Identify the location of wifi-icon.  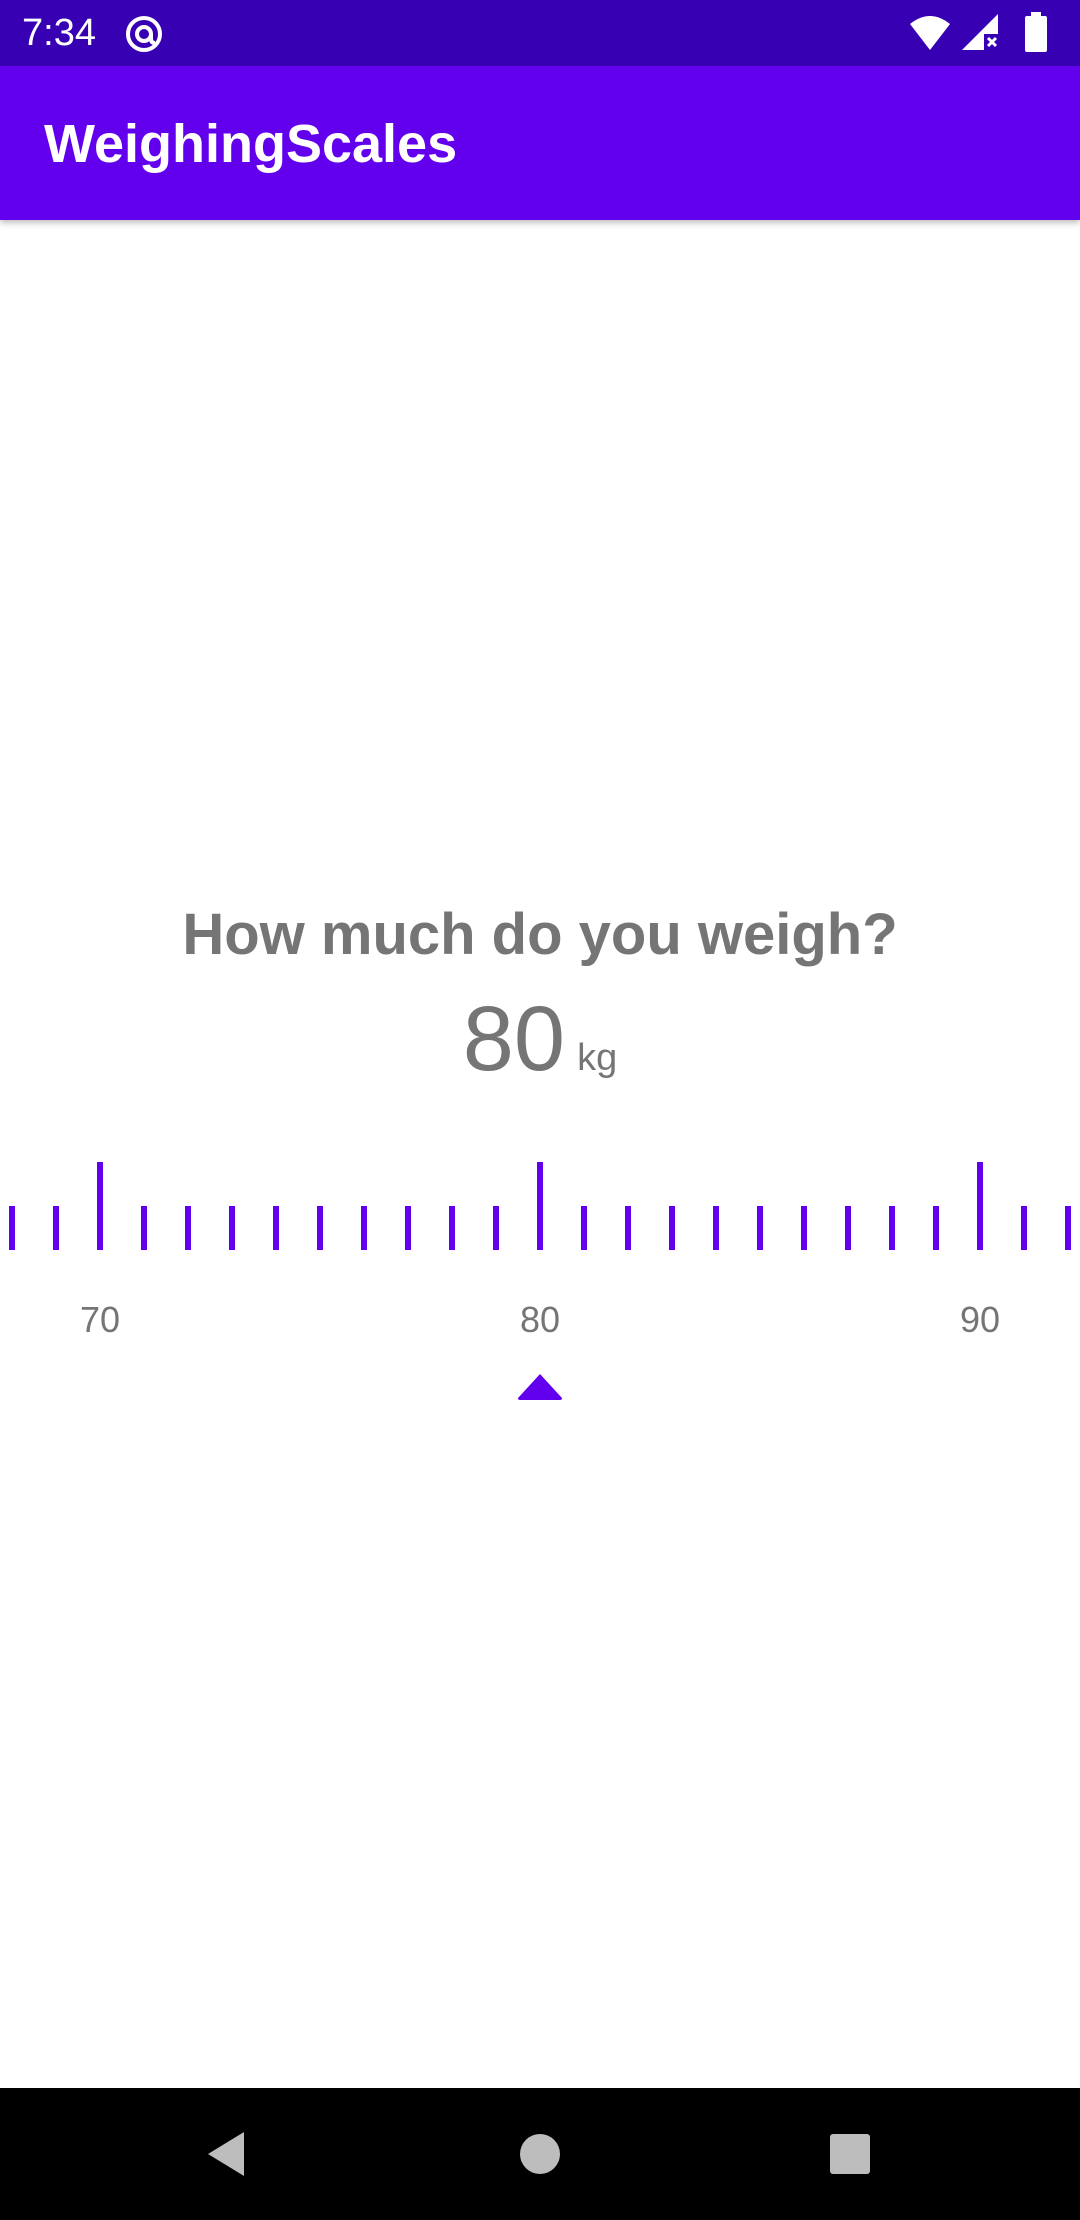
(930, 33).